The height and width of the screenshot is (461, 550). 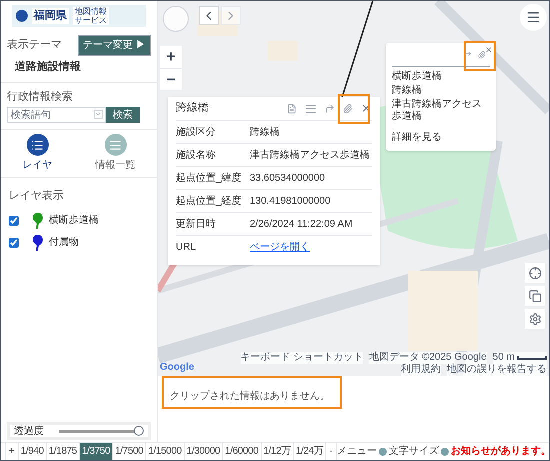 What do you see at coordinates (250, 396) in the screenshot?
I see `clip-message: クリップされた情報はありません。` at bounding box center [250, 396].